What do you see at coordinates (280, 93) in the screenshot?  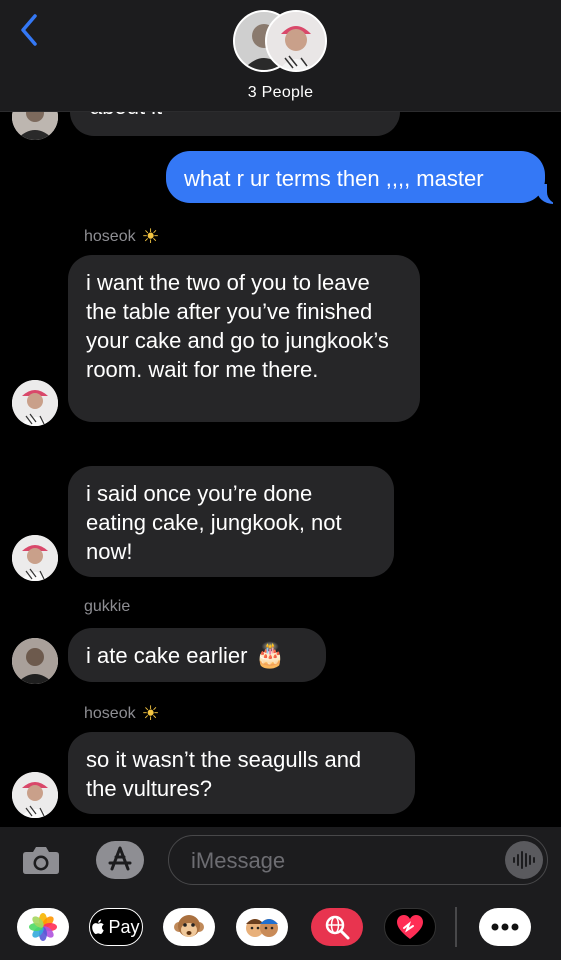 I see `group-member-count: 3 People` at bounding box center [280, 93].